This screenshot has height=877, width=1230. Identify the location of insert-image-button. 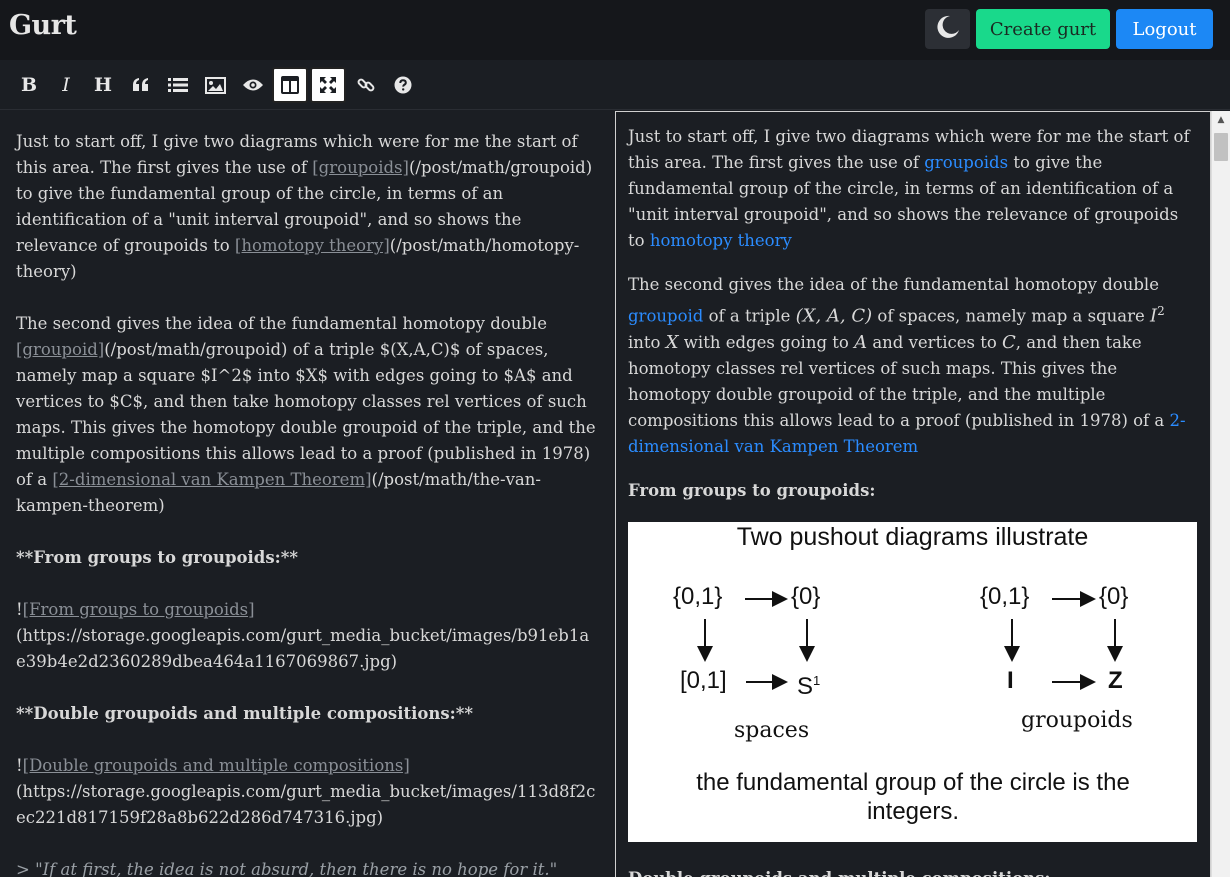
(215, 85).